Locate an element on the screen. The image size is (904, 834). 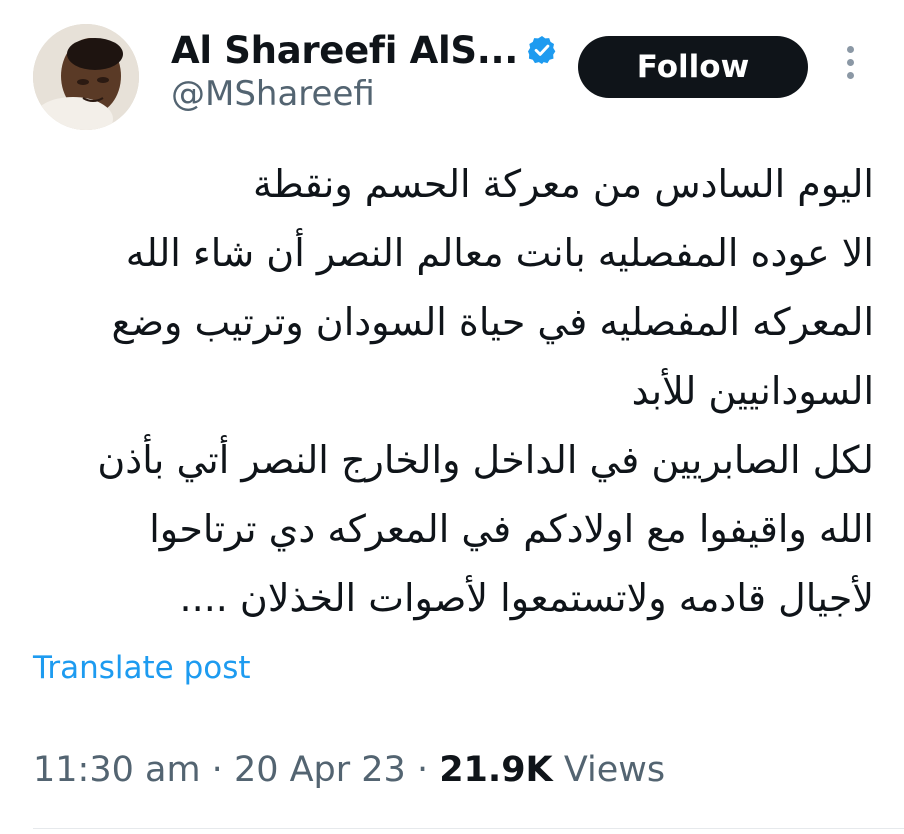
avatar-photo is located at coordinates (86, 77).